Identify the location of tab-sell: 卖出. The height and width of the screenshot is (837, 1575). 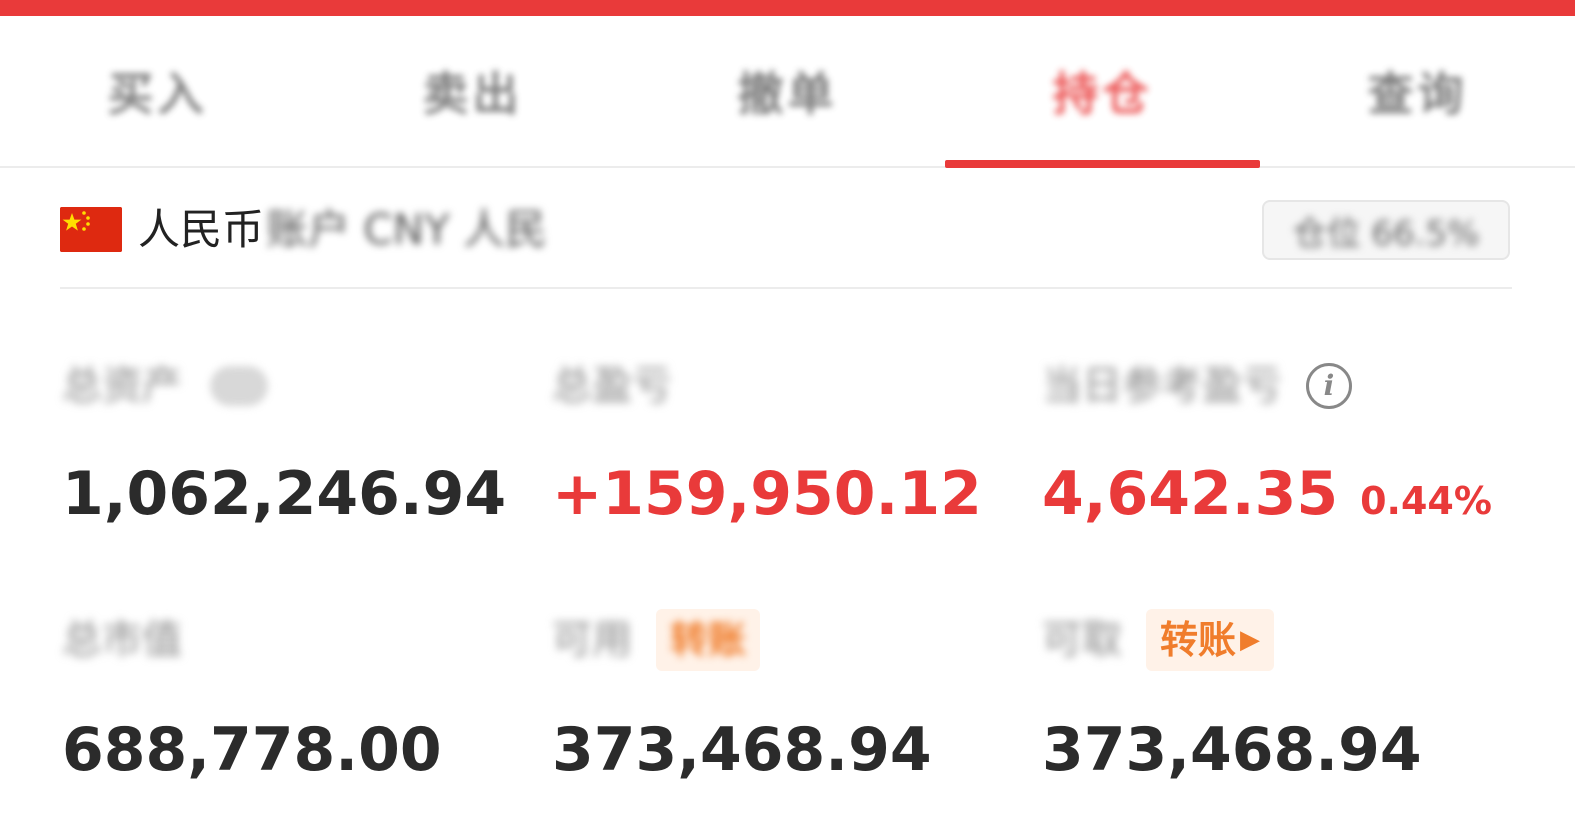
(472, 91).